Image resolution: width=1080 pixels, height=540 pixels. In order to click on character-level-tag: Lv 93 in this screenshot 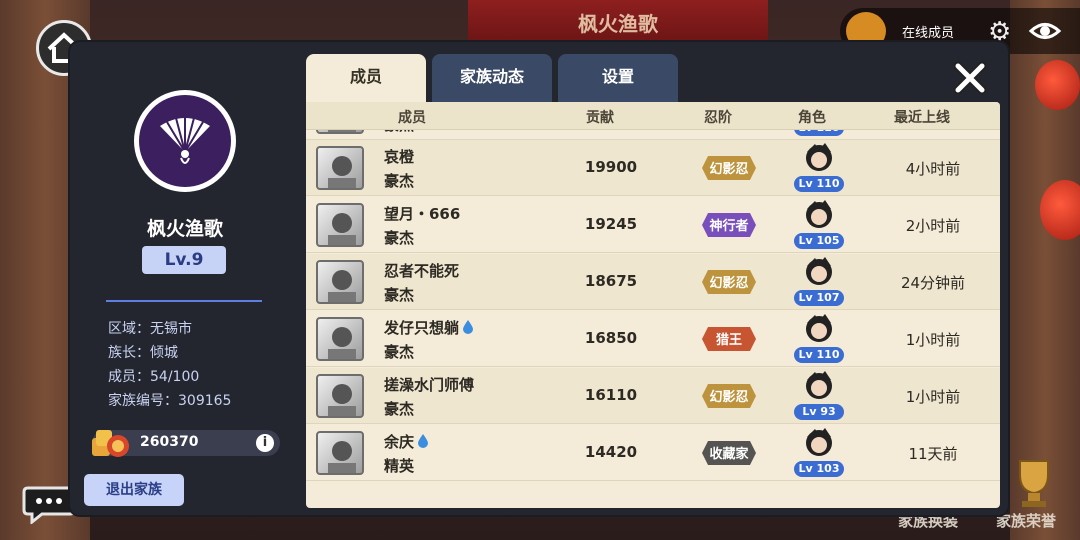, I will do `click(819, 412)`.